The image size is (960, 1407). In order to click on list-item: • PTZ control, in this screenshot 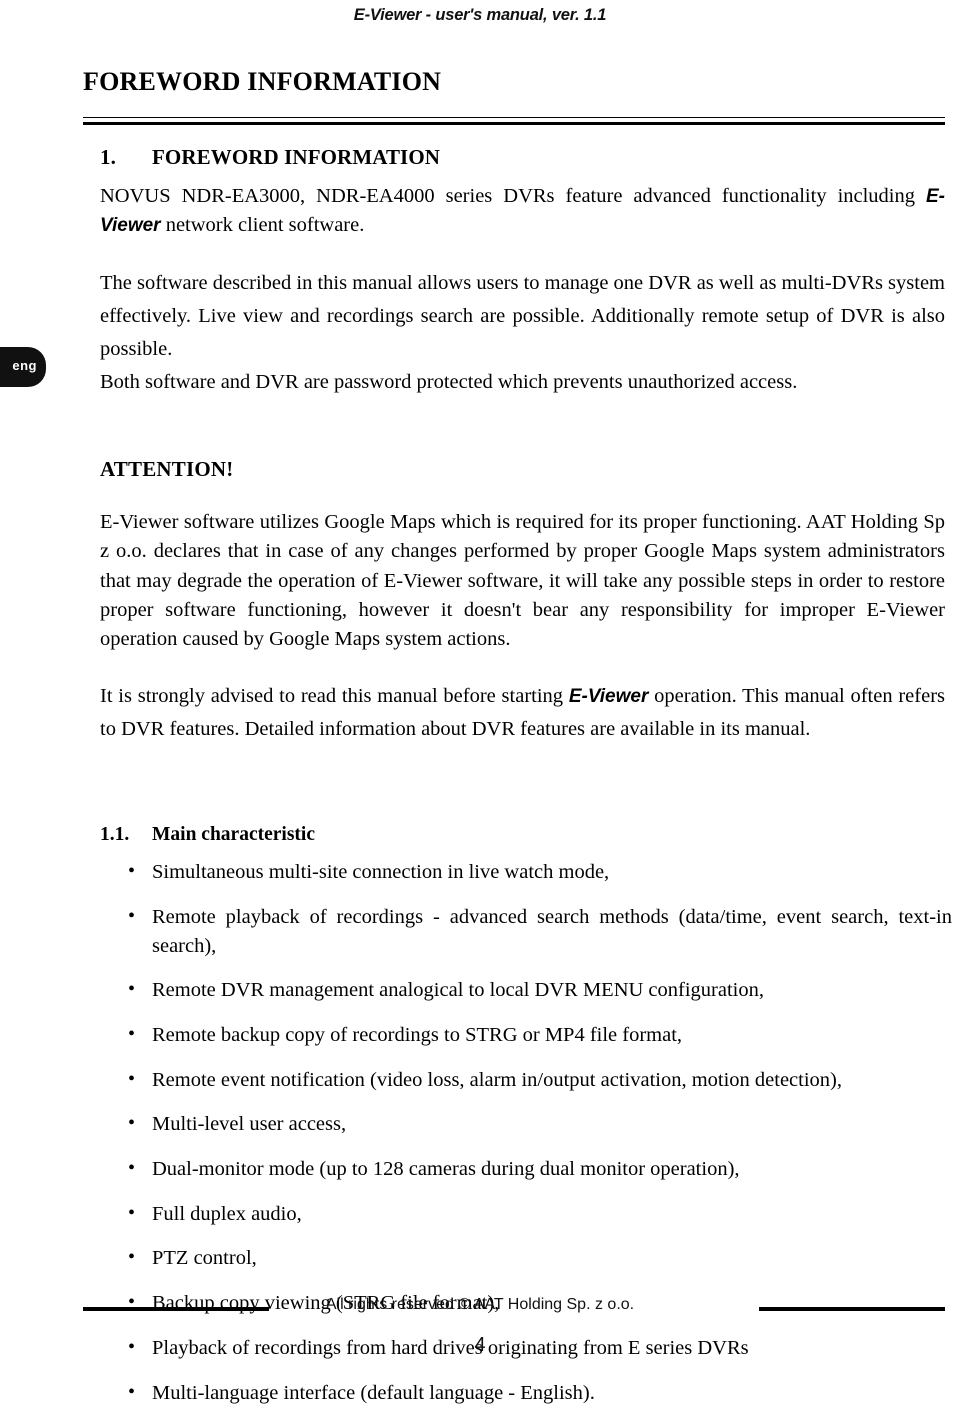, I will do `click(540, 1258)`.